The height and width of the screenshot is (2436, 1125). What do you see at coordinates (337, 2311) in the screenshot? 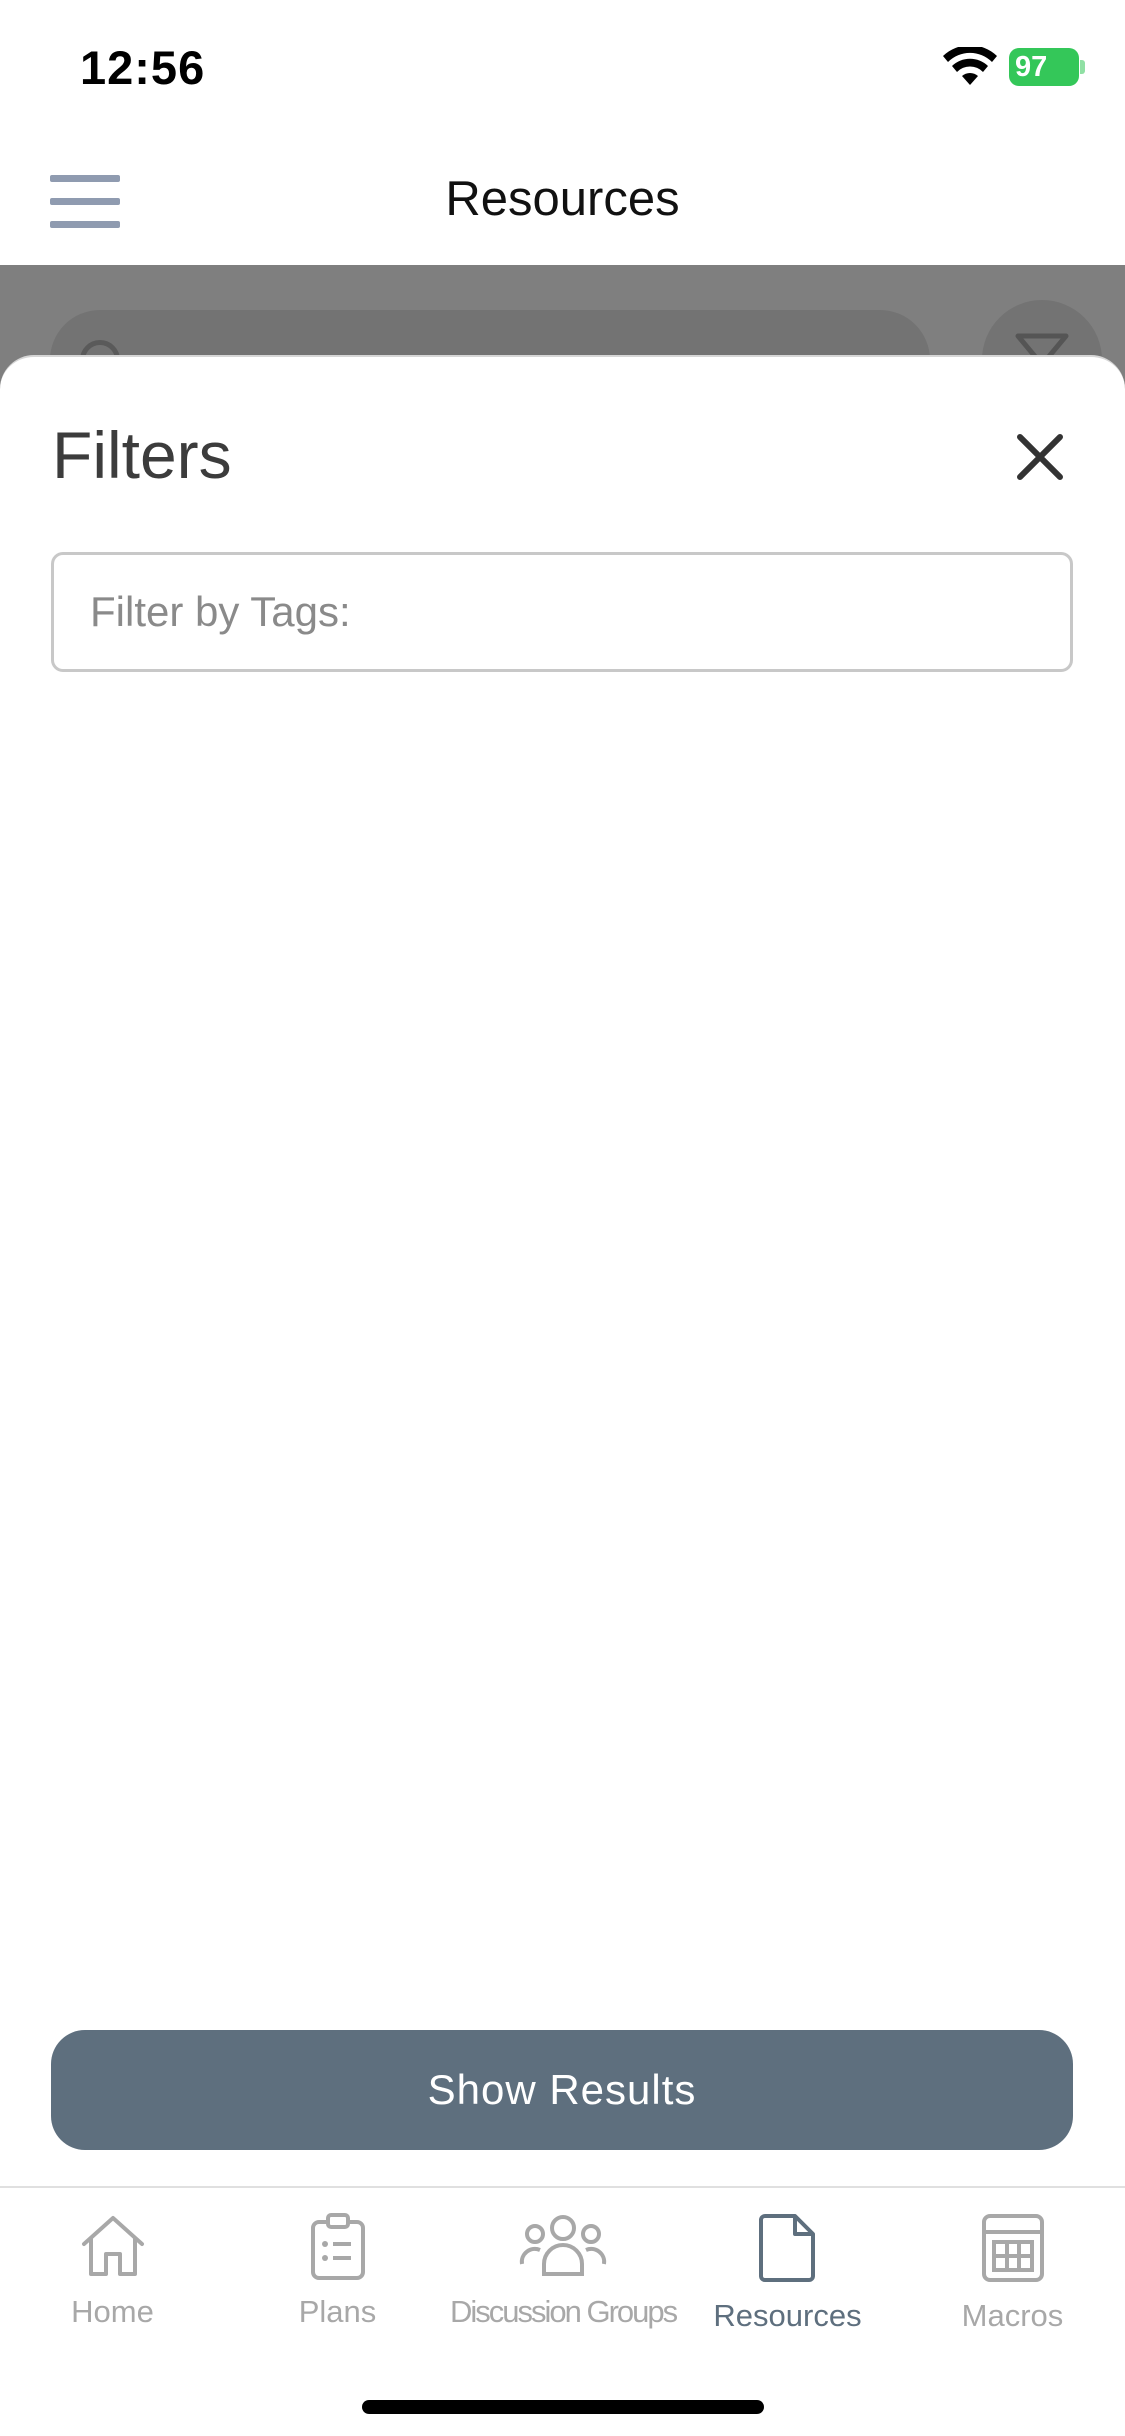
I see `tab-label-plans: Plans` at bounding box center [337, 2311].